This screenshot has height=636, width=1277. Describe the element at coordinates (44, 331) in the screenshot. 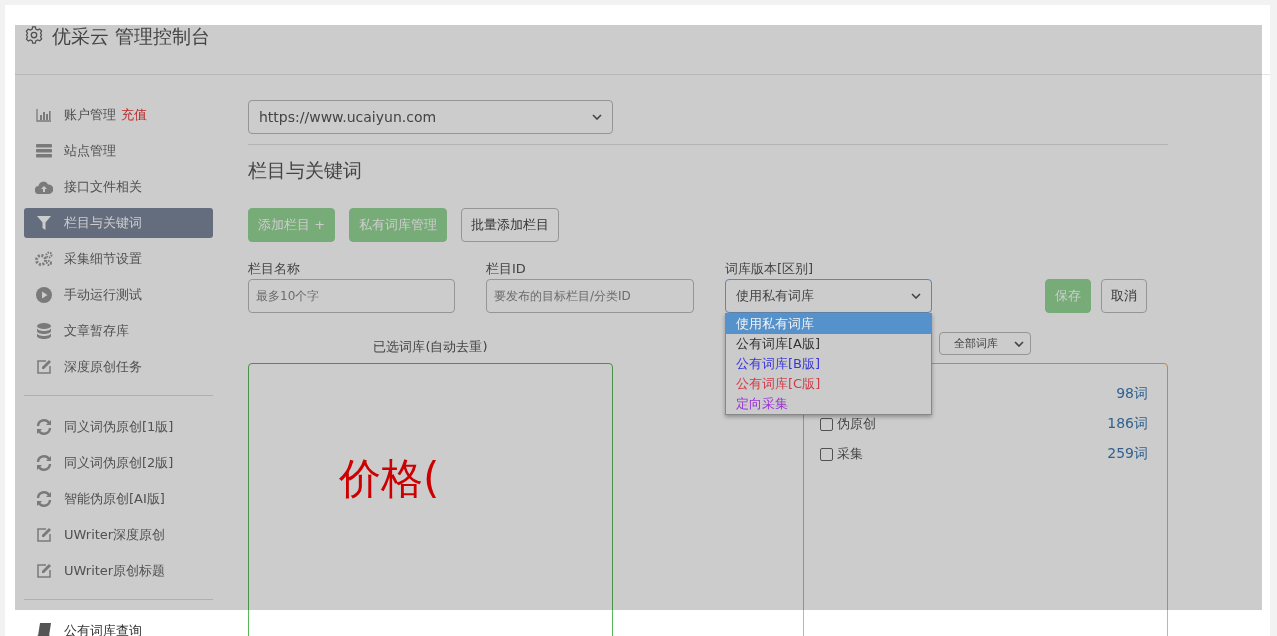

I see `database-icon` at that location.